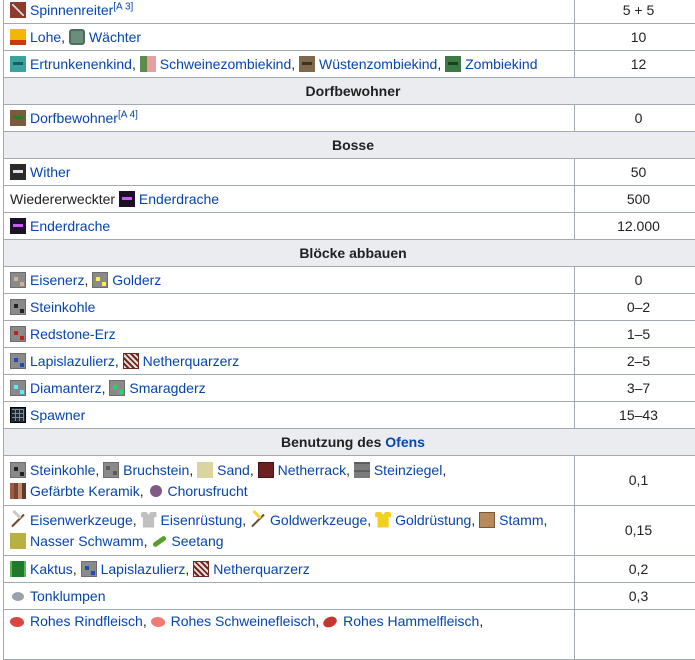 The image size is (695, 660). I want to click on table-row: Enderdrache 12.000, so click(349, 226).